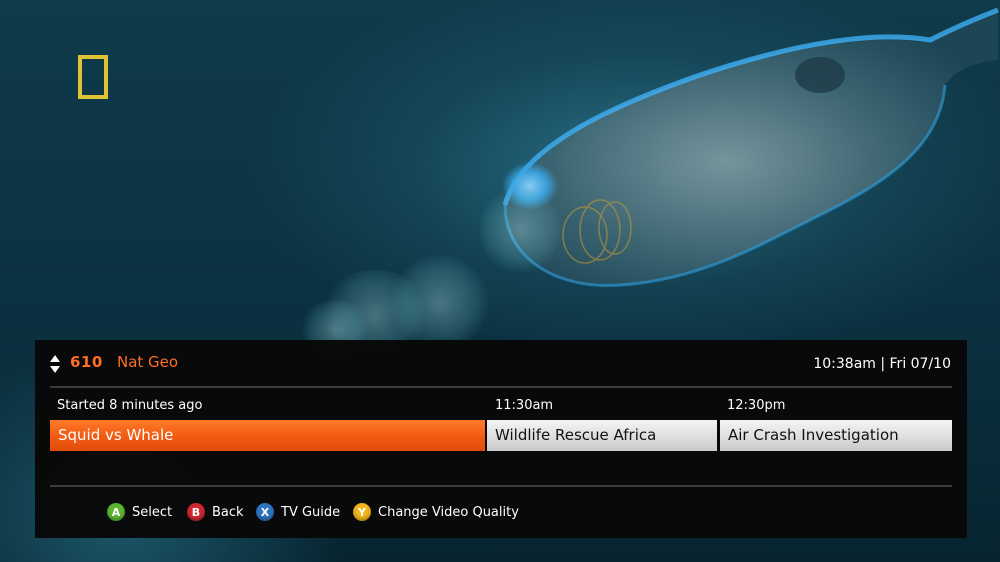  What do you see at coordinates (501, 363) in the screenshot?
I see `guide-header: 610 Nat Geo 10:38am | Fri 07/10` at bounding box center [501, 363].